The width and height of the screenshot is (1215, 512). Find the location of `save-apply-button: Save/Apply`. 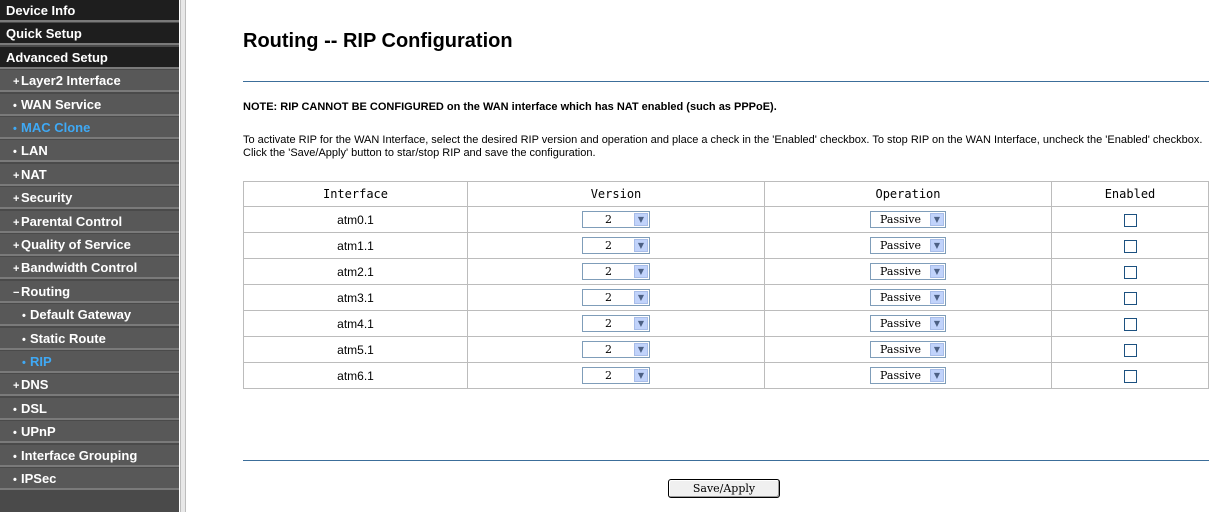

save-apply-button: Save/Apply is located at coordinates (724, 488).